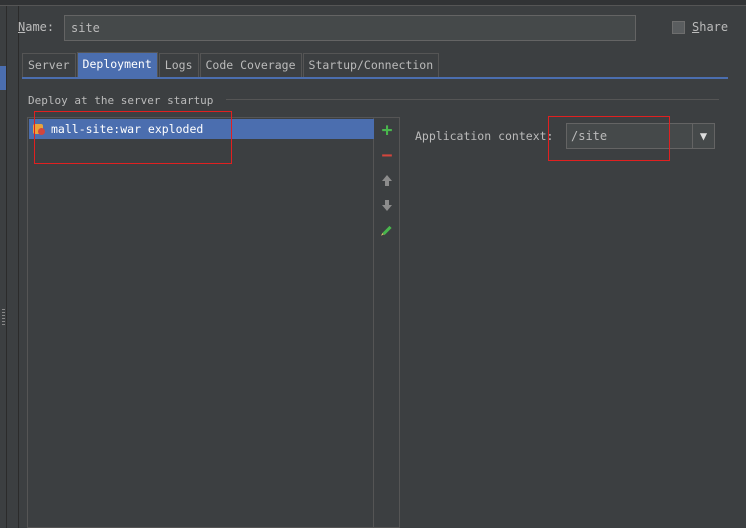  I want to click on list-toolbar: + −, so click(387, 322).